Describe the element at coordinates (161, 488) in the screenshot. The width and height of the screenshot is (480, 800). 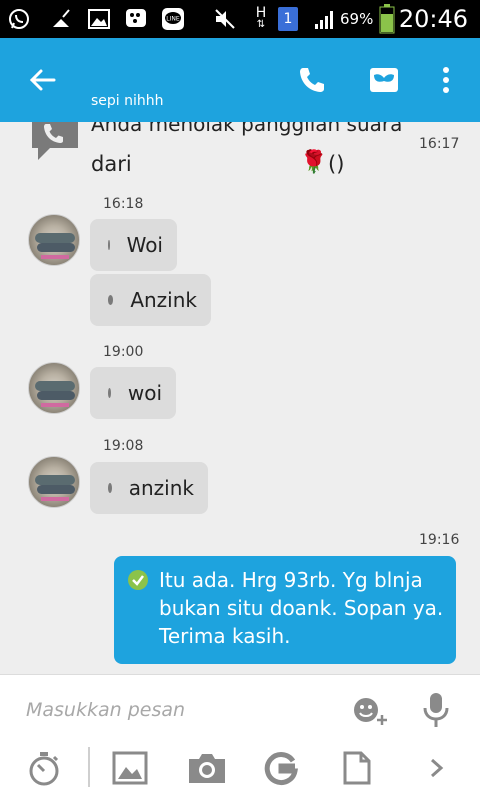
I see `message-text: anzink` at that location.